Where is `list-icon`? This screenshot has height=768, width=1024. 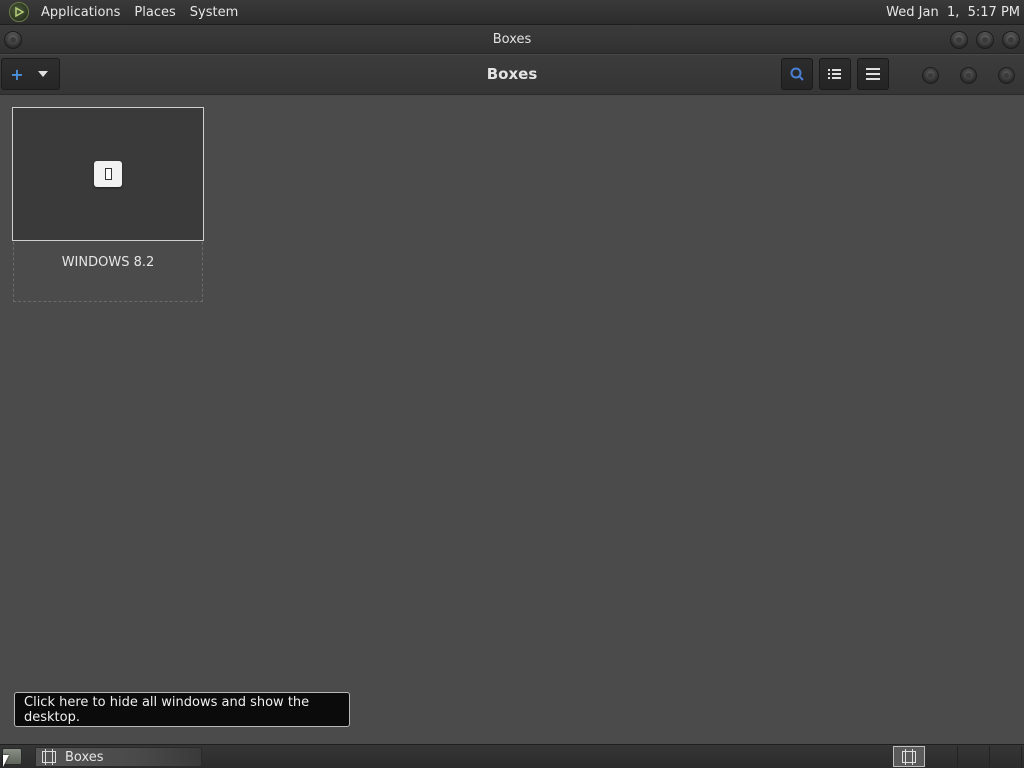 list-icon is located at coordinates (834, 74).